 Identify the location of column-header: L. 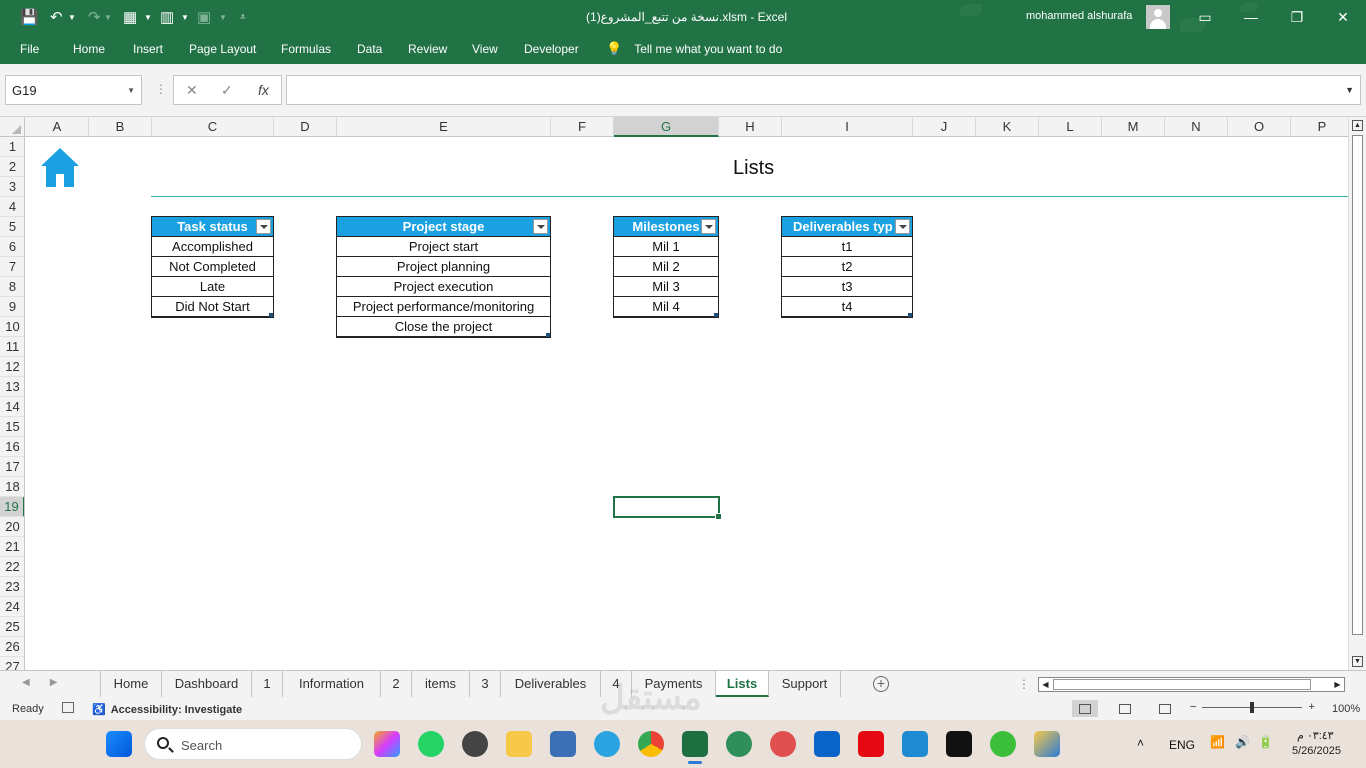
(1070, 127).